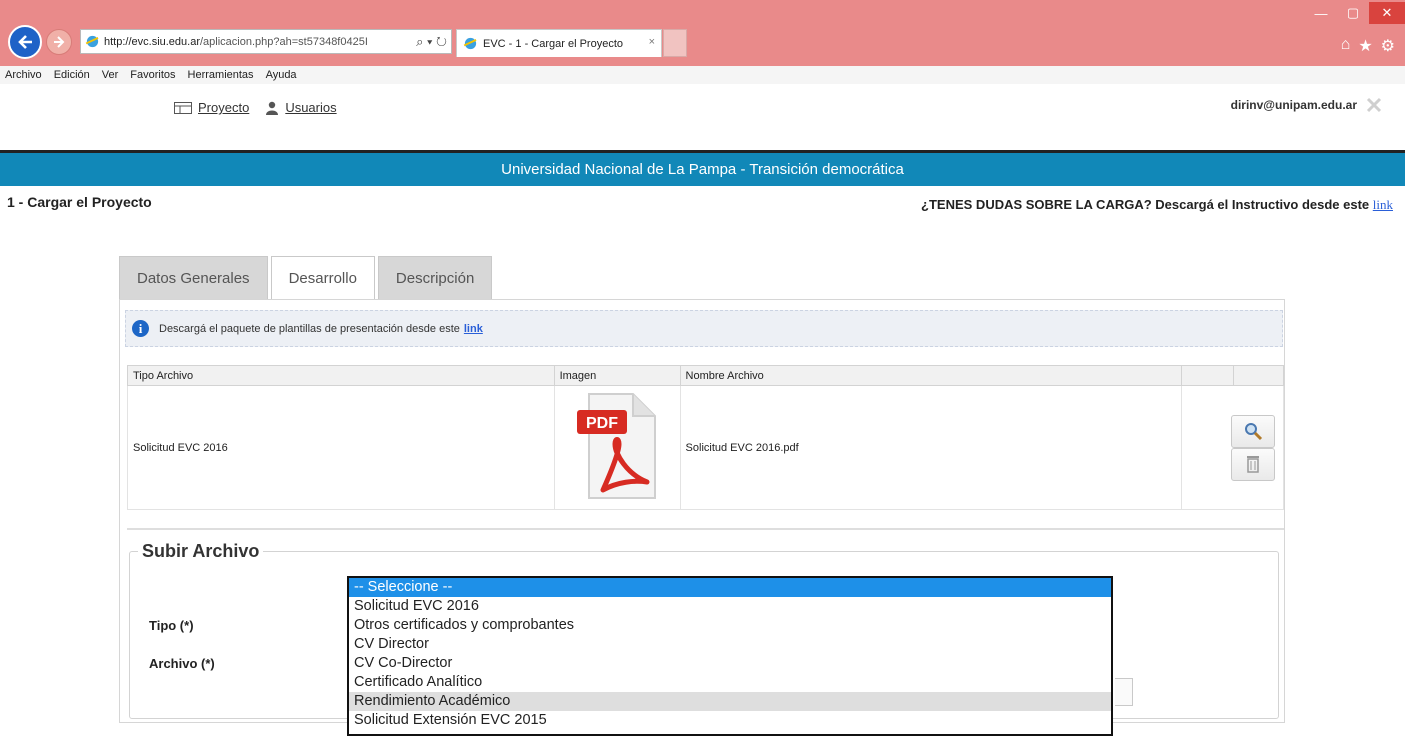  What do you see at coordinates (152, 75) in the screenshot?
I see `menu-favoritos: Favoritos` at bounding box center [152, 75].